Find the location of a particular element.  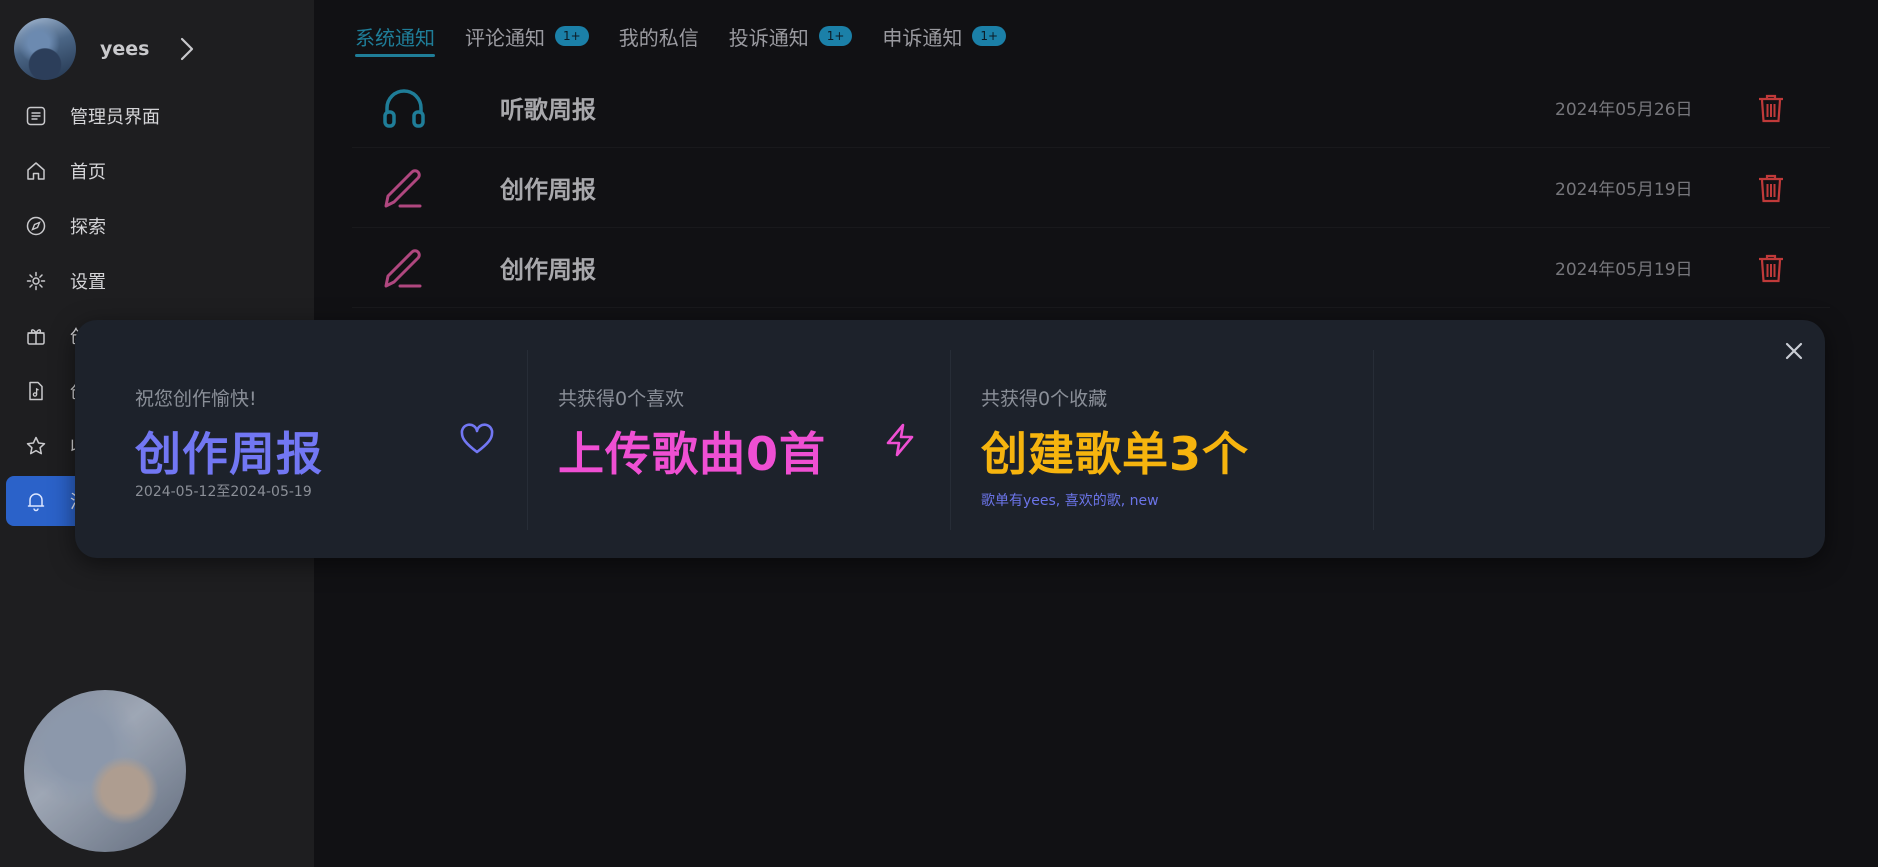

tab-label: 系统通知 is located at coordinates (395, 37).